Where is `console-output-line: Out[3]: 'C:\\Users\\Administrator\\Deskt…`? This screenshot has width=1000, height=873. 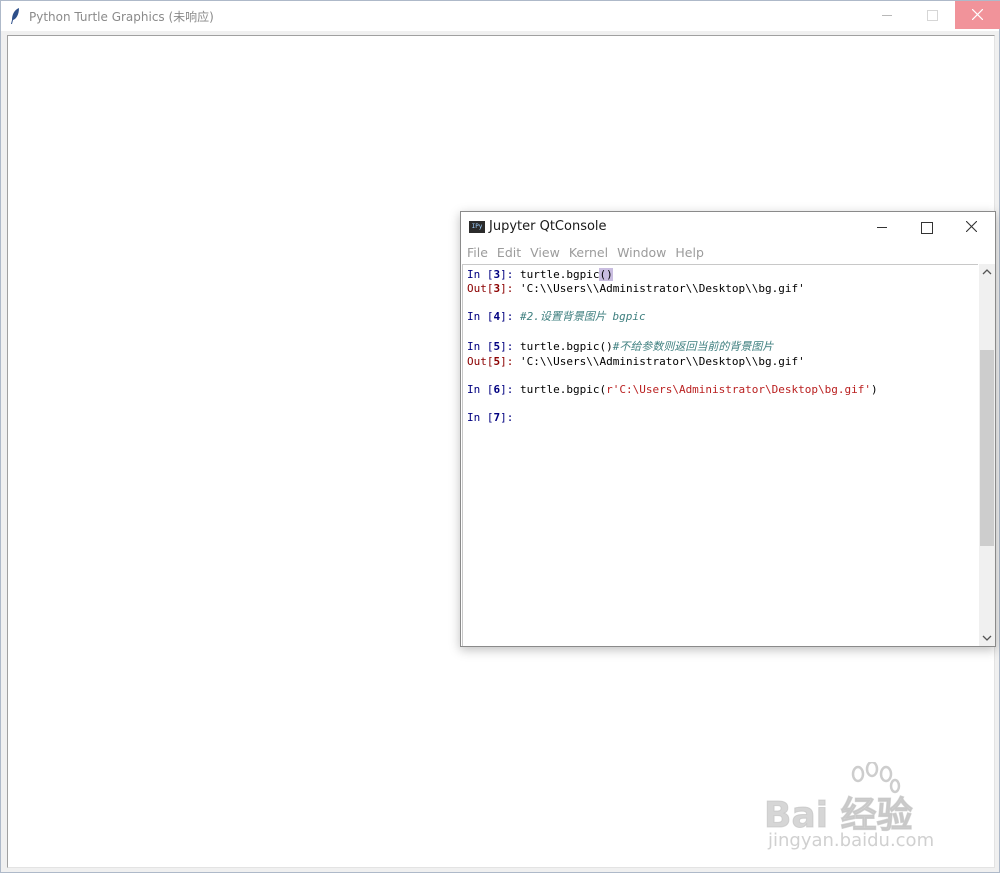
console-output-line: Out[3]: 'C:\\Users\\Administrator\\Deskt… is located at coordinates (636, 288).